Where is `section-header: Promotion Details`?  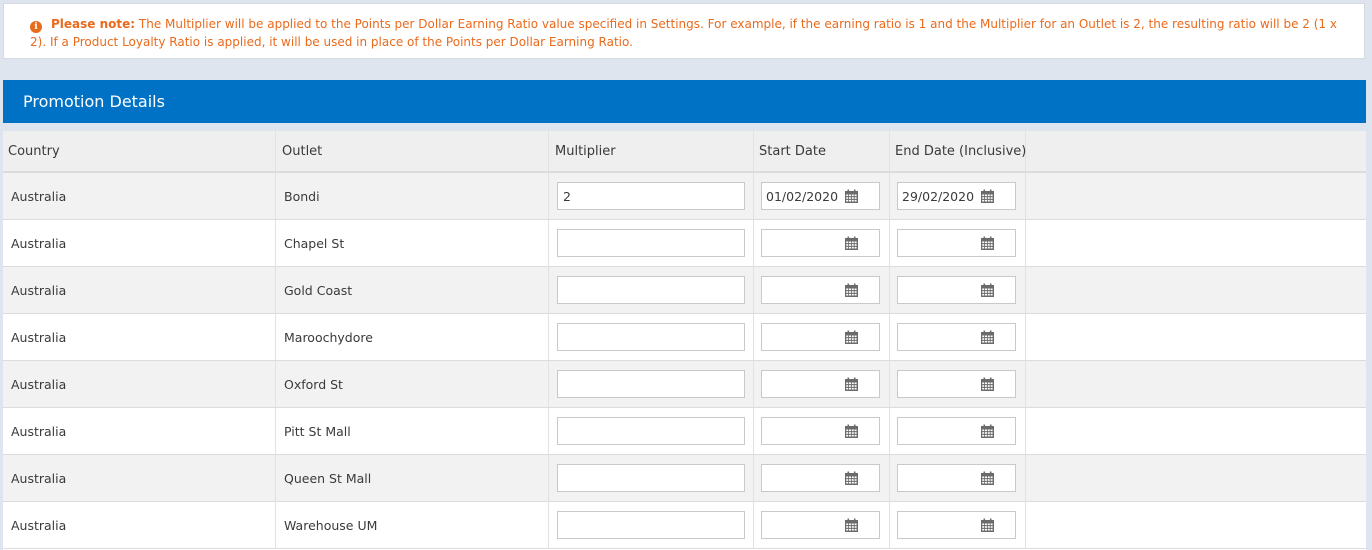 section-header: Promotion Details is located at coordinates (684, 101).